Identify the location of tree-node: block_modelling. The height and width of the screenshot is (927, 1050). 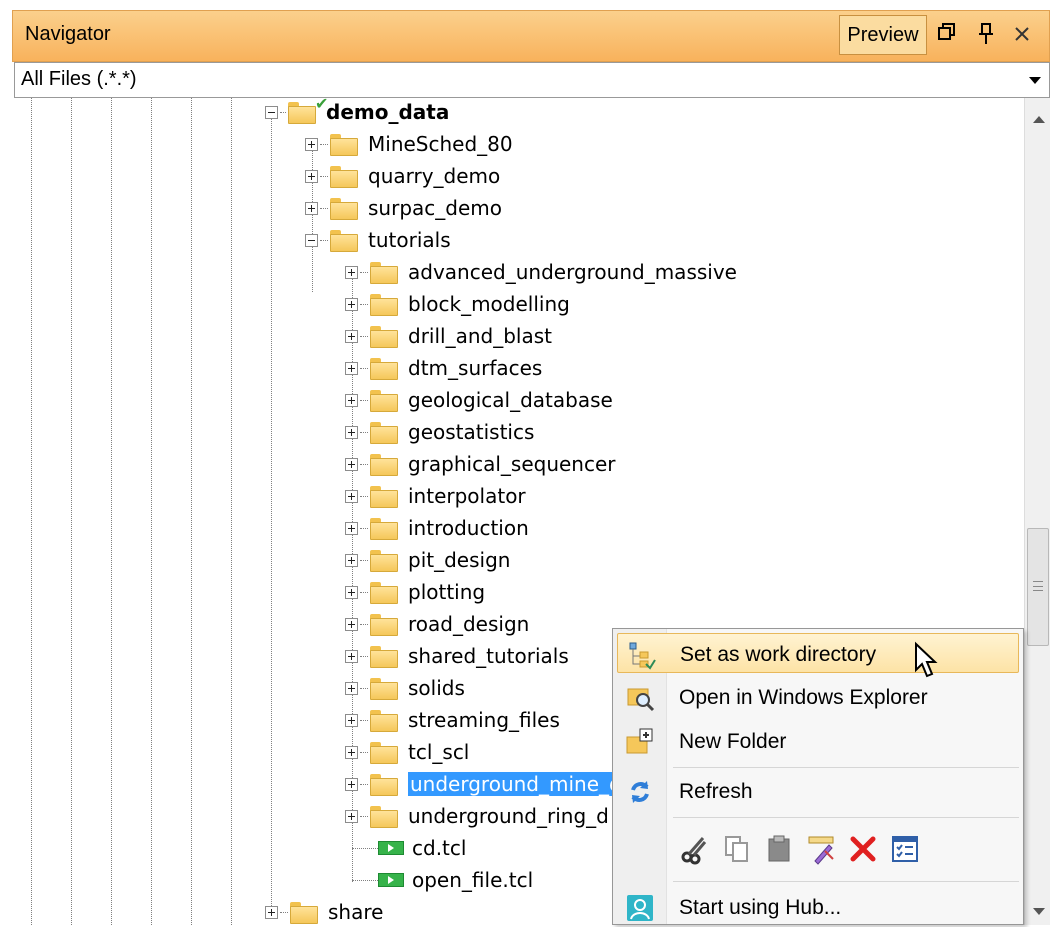
(457, 304).